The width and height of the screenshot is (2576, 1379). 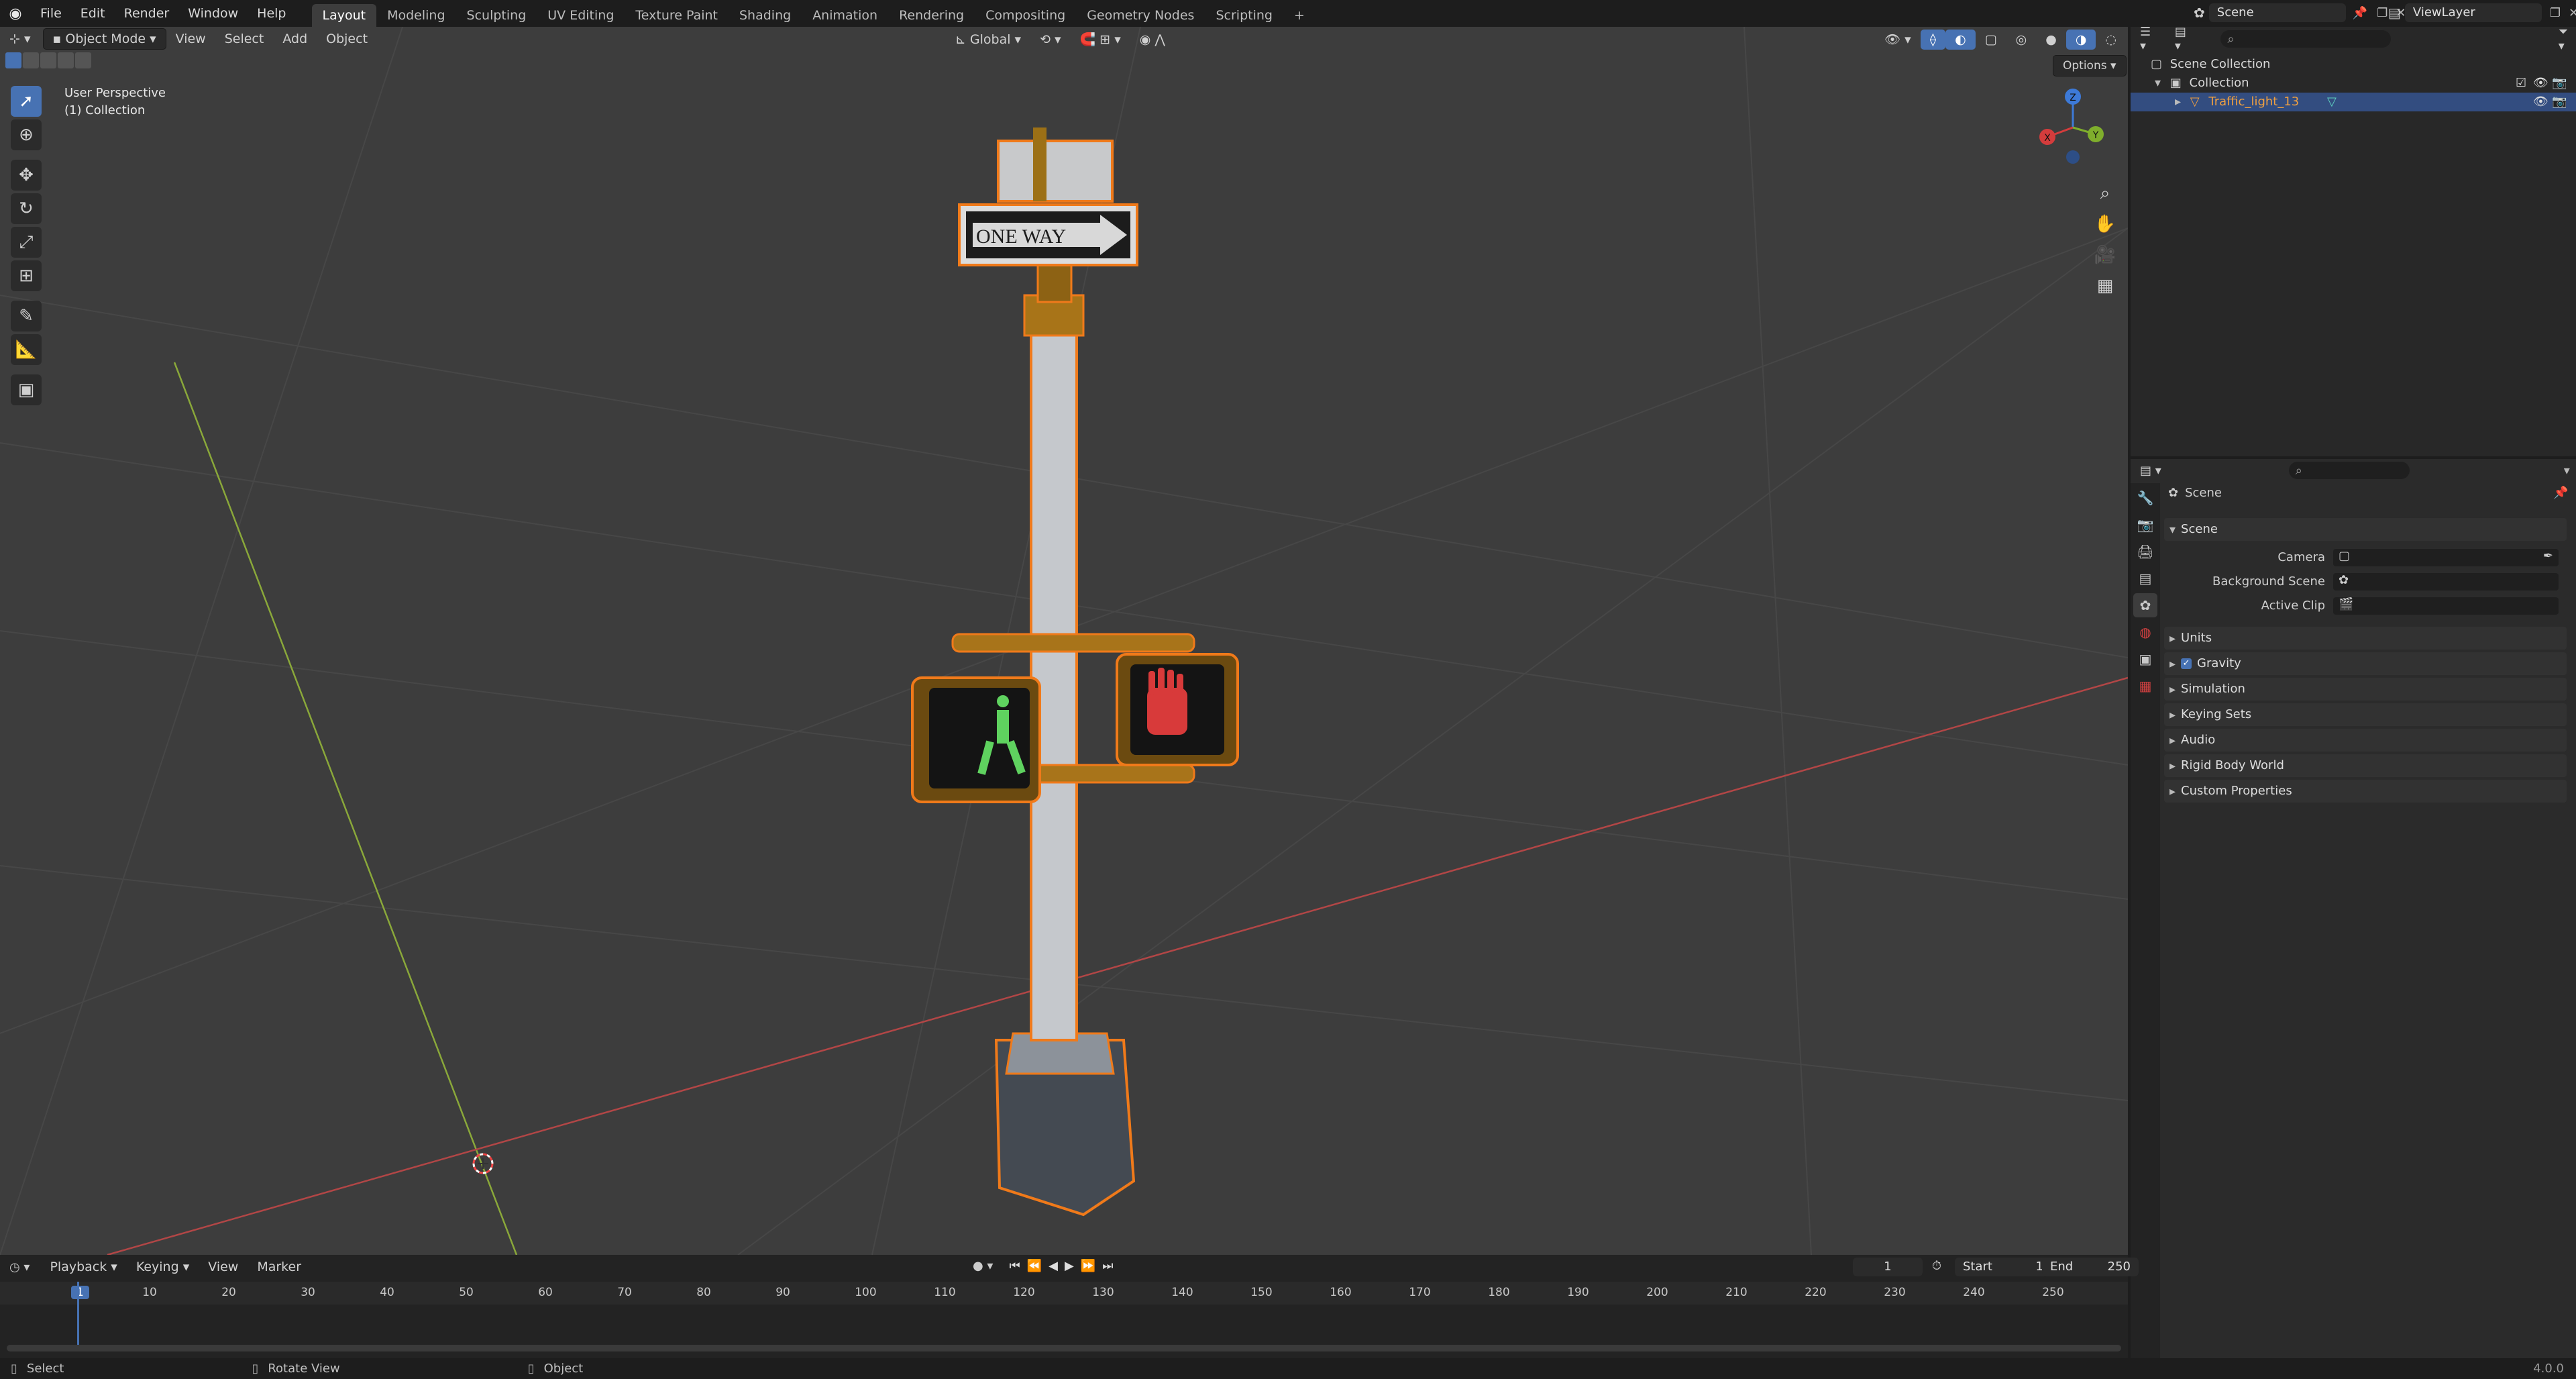 I want to click on measure-tool: 📐, so click(x=26, y=349).